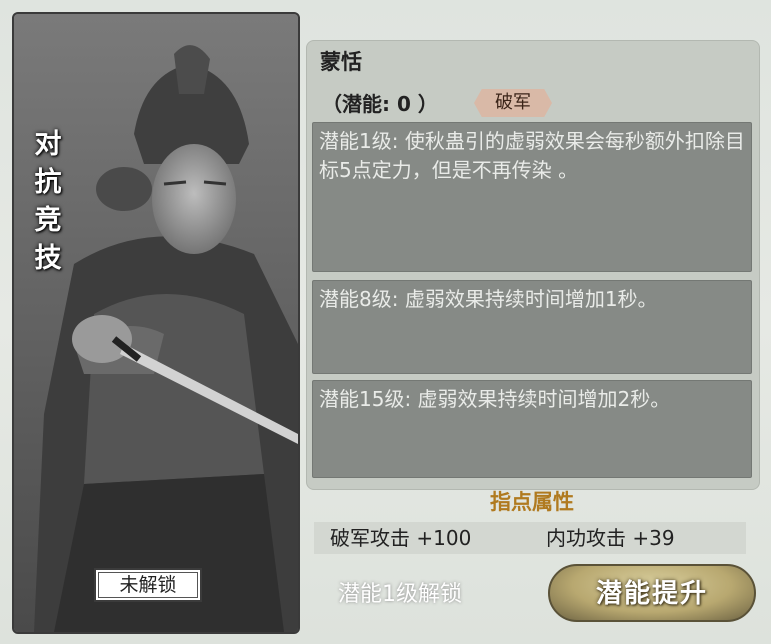 Image resolution: width=771 pixels, height=644 pixels. What do you see at coordinates (48, 258) in the screenshot?
I see `mode-title-char: 技` at bounding box center [48, 258].